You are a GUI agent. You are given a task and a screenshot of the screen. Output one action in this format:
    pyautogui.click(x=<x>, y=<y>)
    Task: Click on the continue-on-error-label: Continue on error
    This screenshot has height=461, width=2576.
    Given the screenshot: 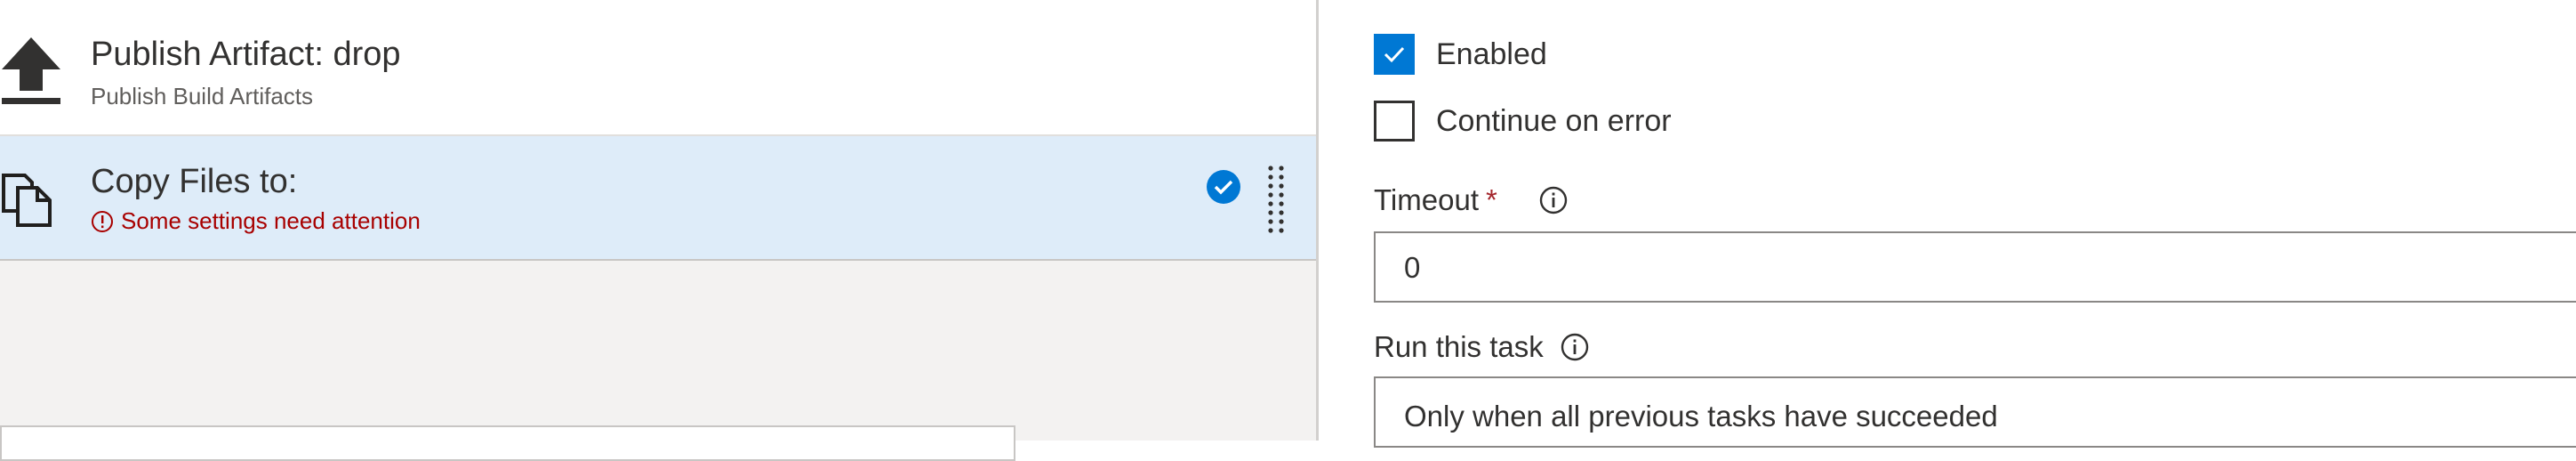 What is the action you would take?
    pyautogui.click(x=1554, y=121)
    